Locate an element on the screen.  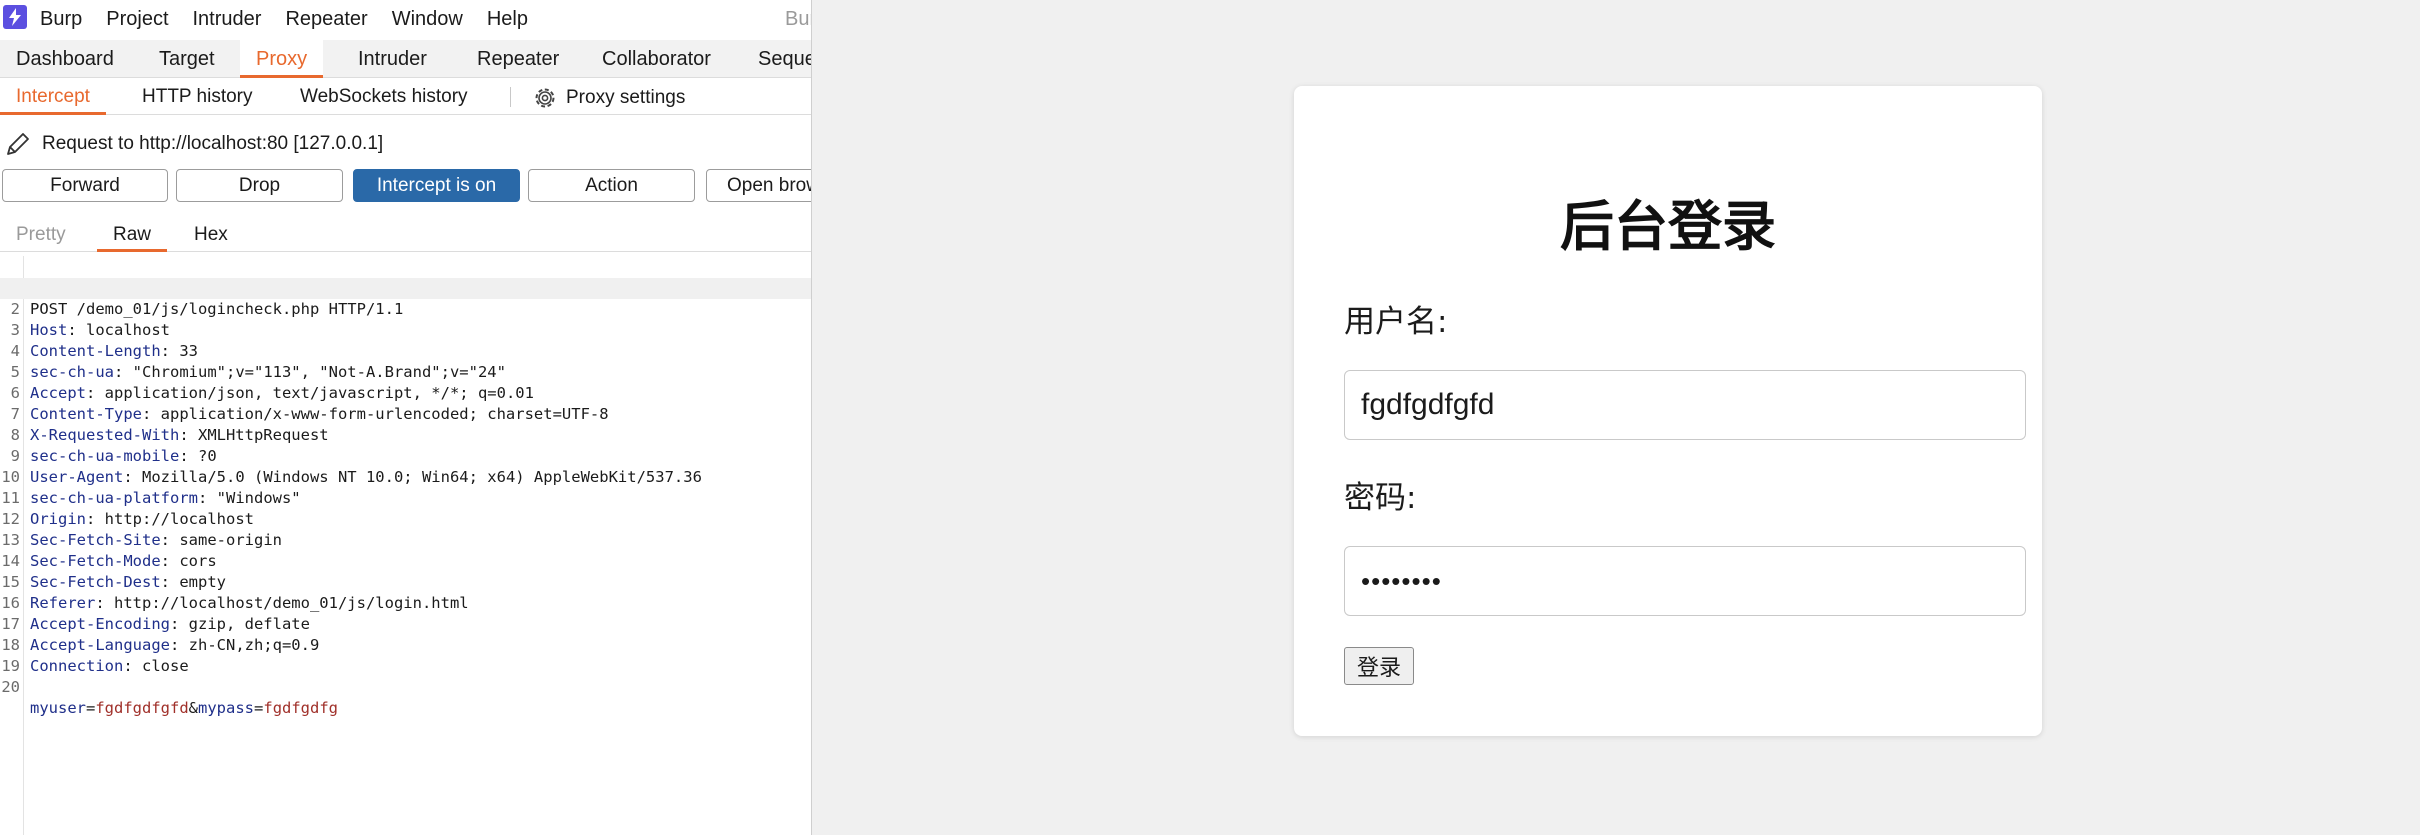
menu-repeater: Repeater is located at coordinates (326, 19).